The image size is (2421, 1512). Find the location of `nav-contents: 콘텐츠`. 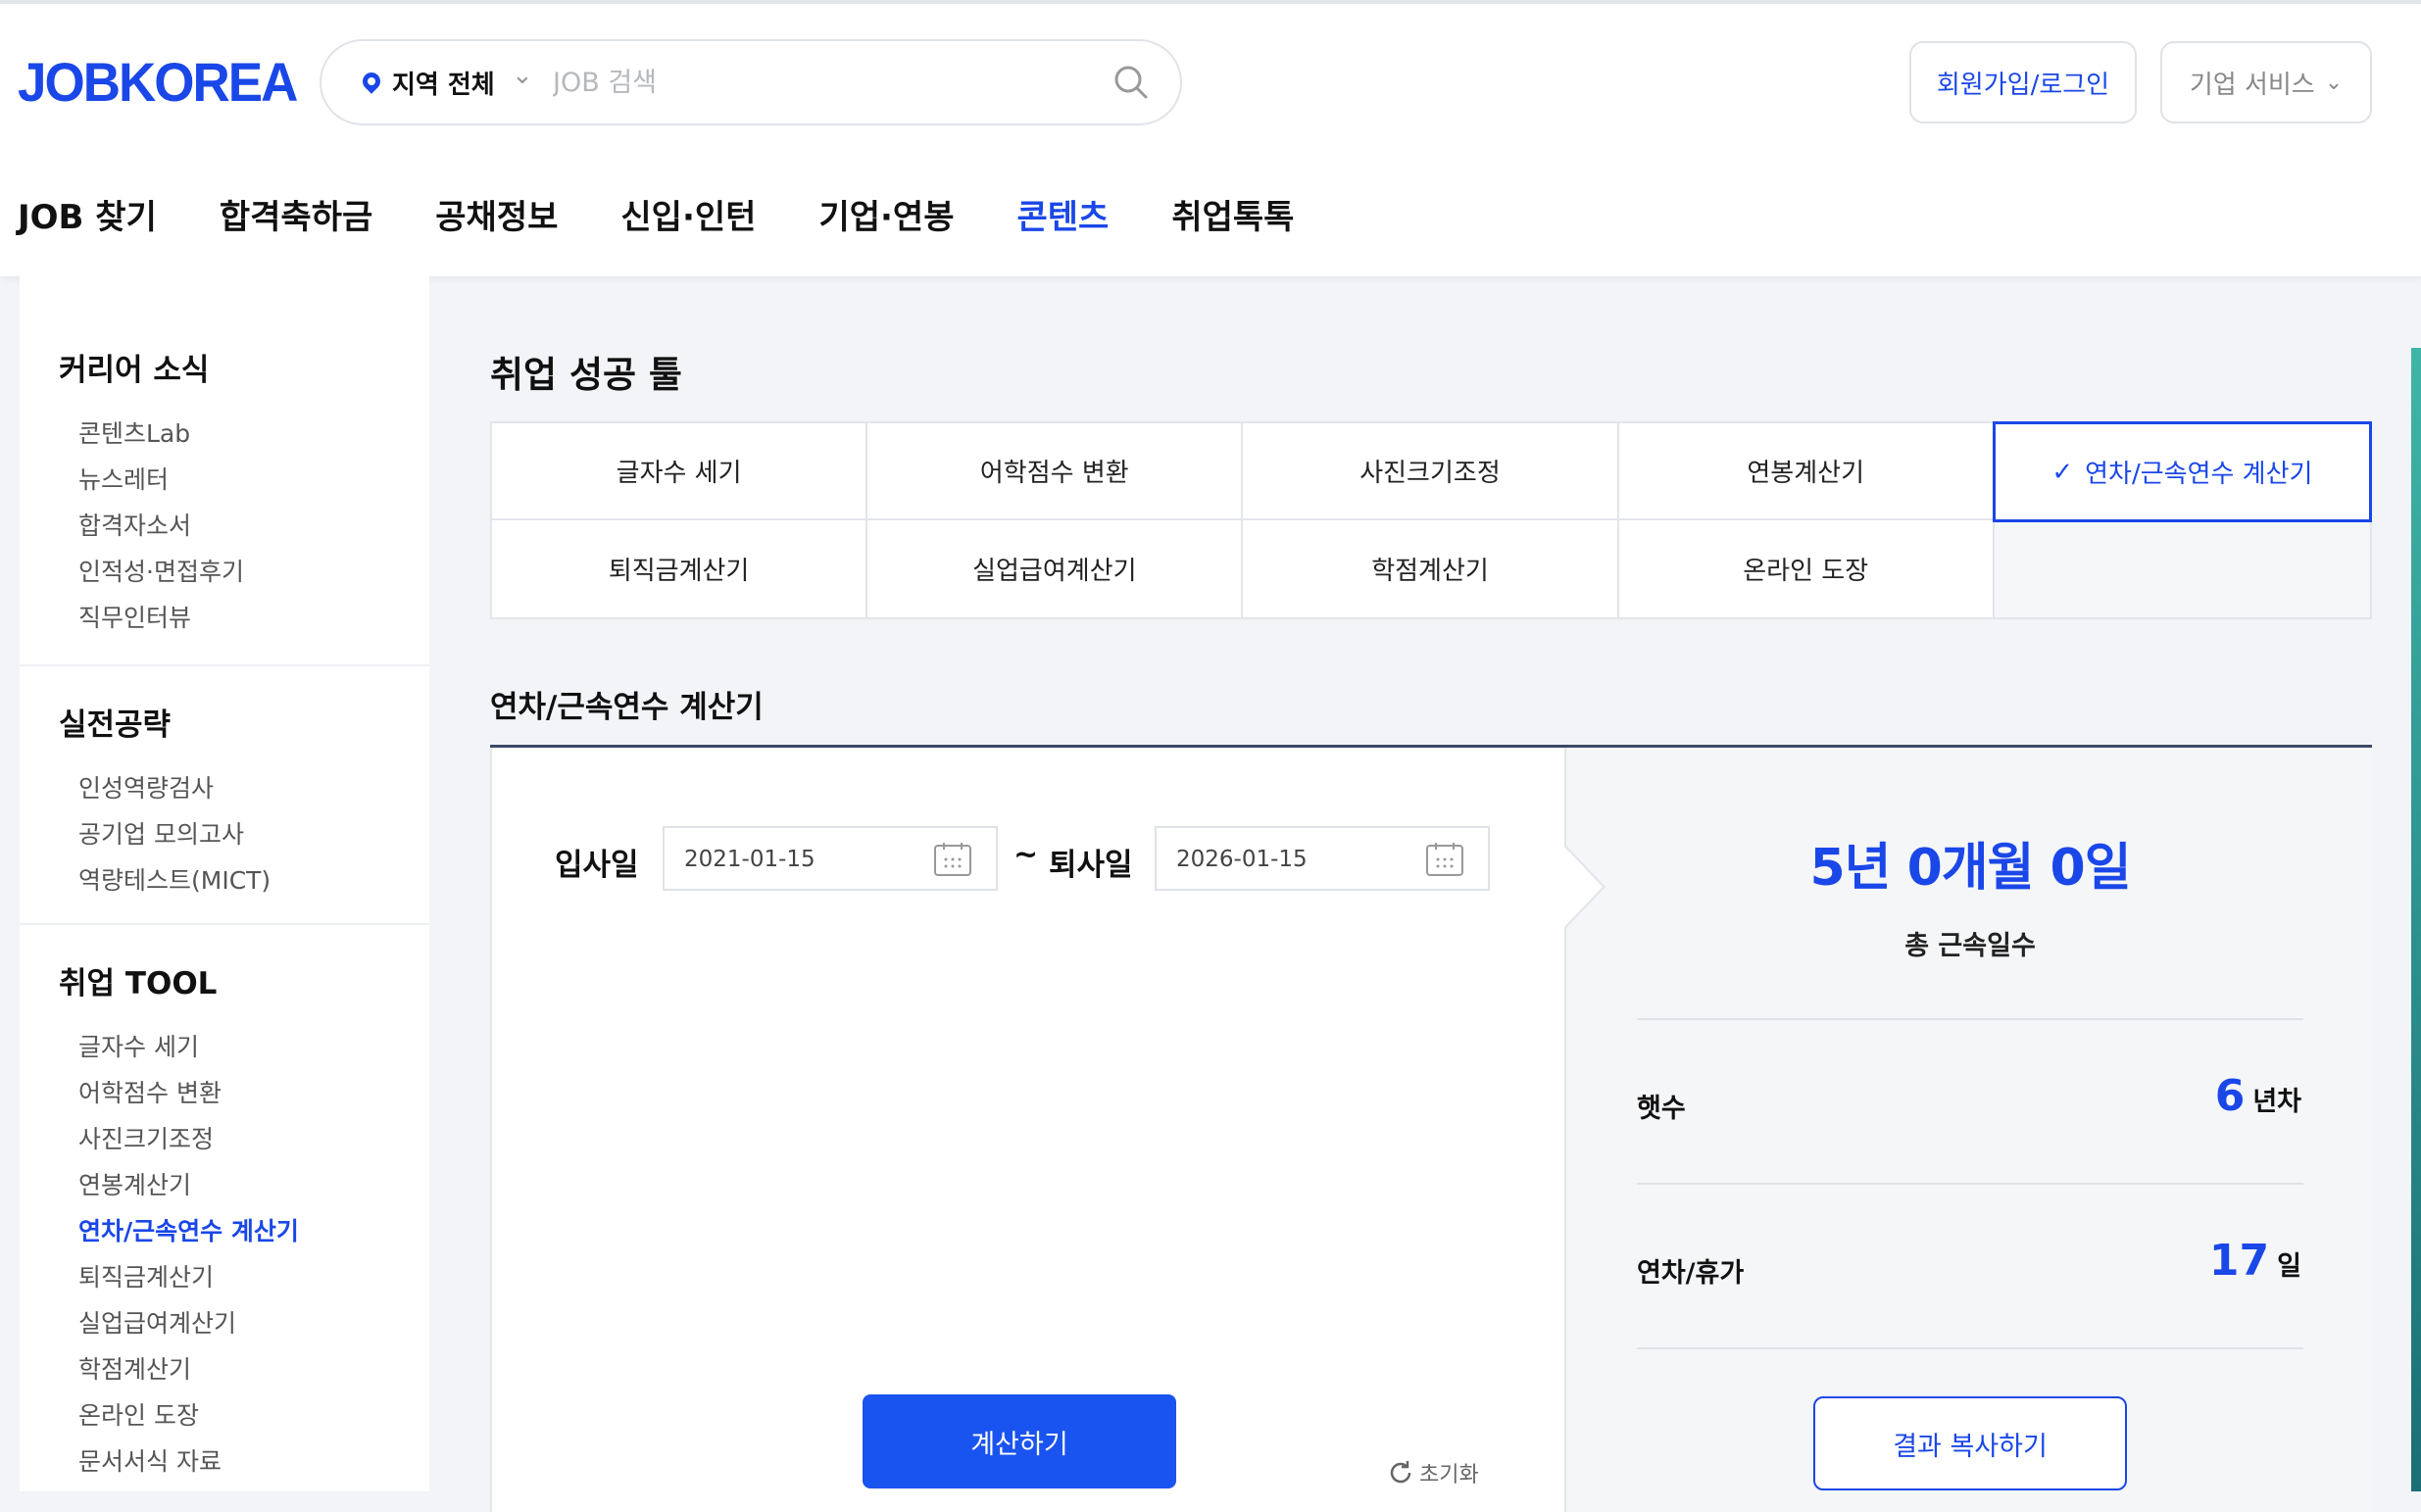

nav-contents: 콘텐츠 is located at coordinates (1064, 214).